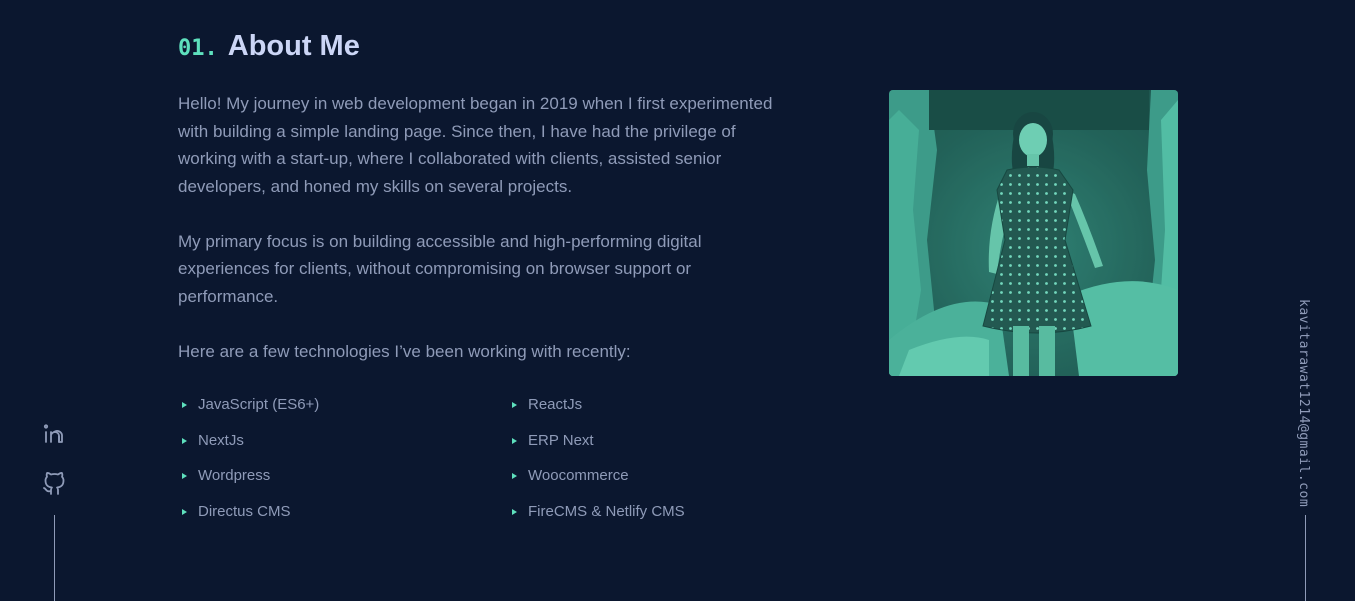  I want to click on technology-label: ReactJs, so click(555, 404).